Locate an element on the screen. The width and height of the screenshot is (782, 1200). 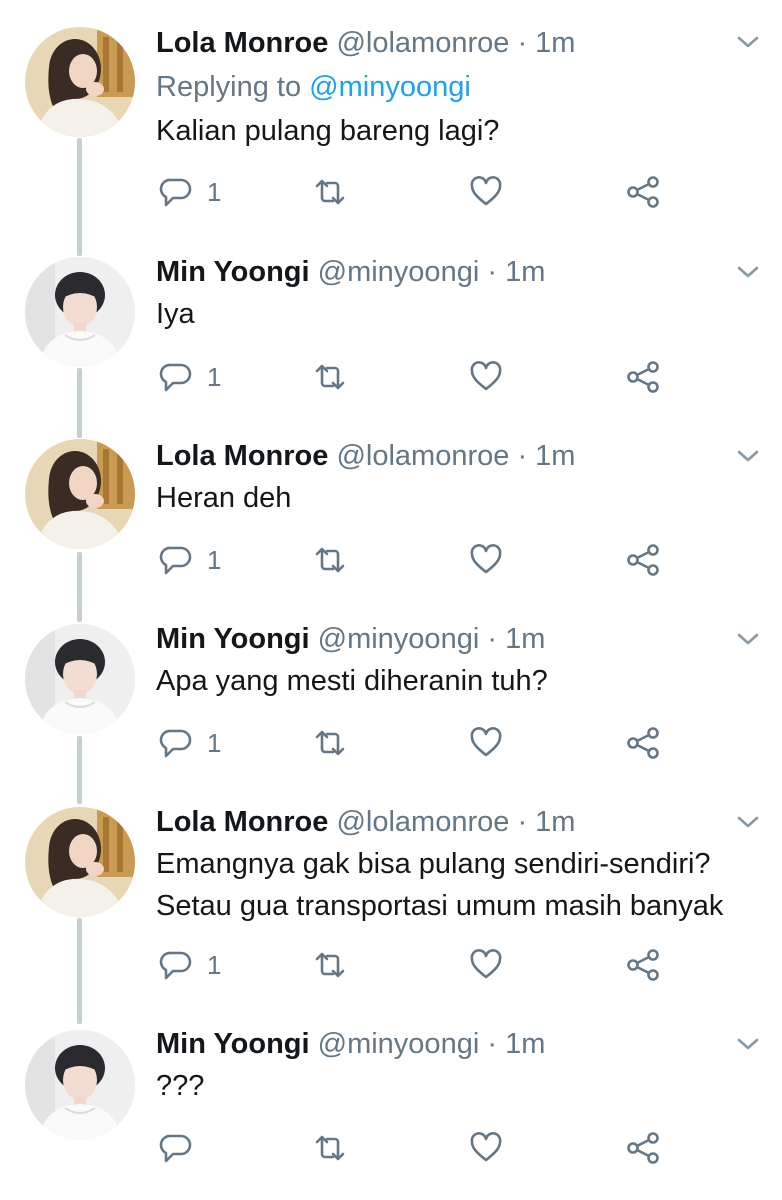
tweet-text: Kalian pulang bareng lagi? is located at coordinates (327, 131).